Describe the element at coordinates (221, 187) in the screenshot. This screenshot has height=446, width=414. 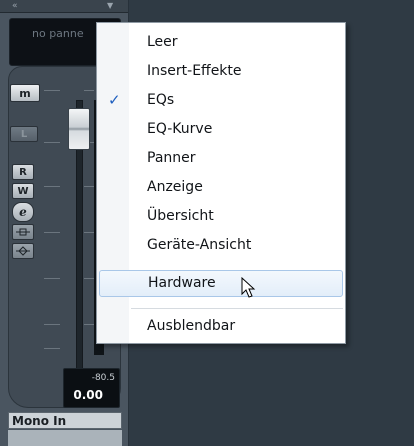
I see `menu-item-anzeige: Anzeige` at that location.